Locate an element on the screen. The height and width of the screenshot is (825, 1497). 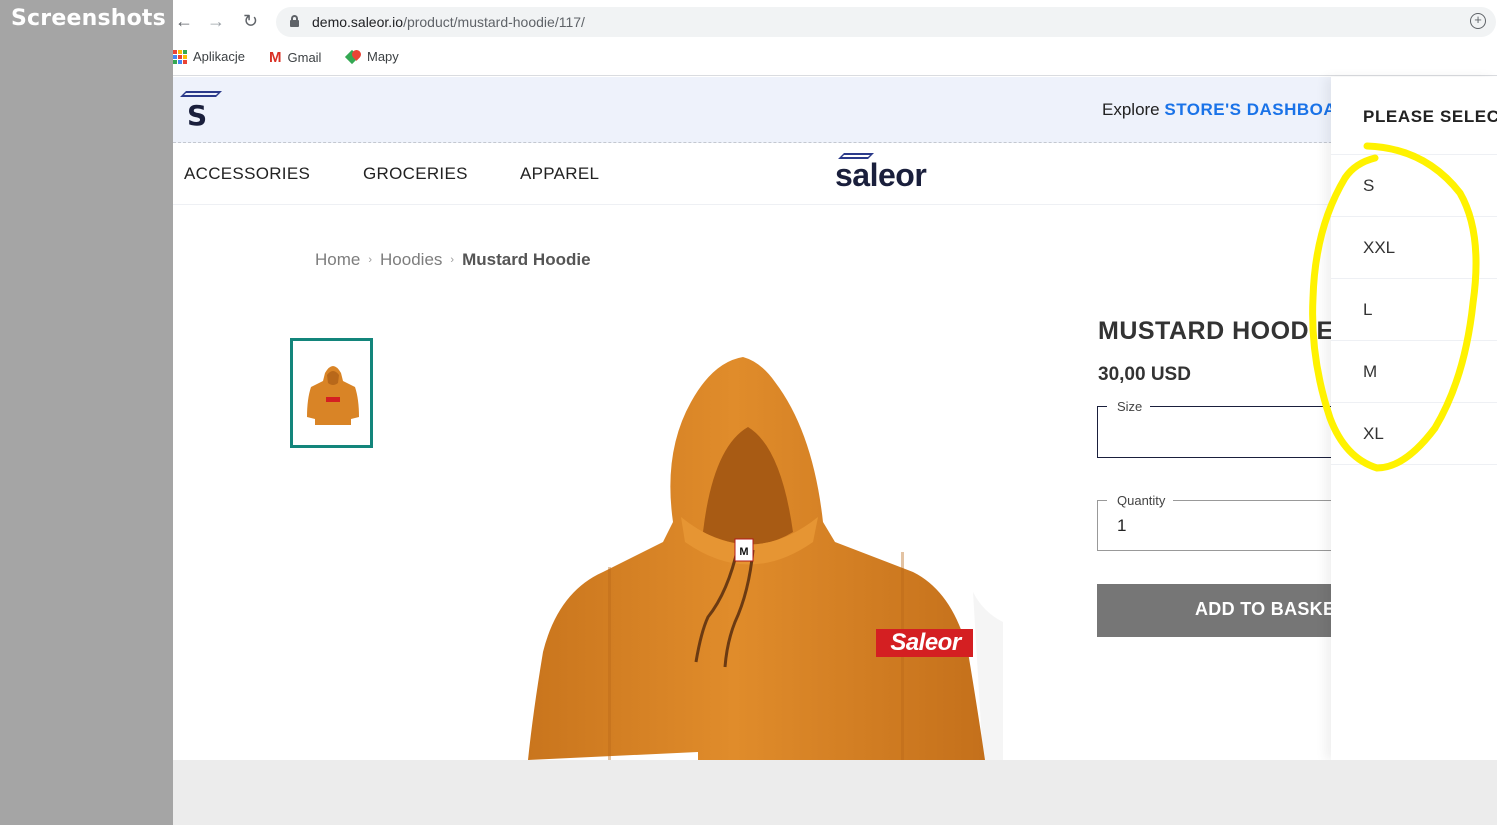
breadcrumb-home: Home is located at coordinates (337, 260).